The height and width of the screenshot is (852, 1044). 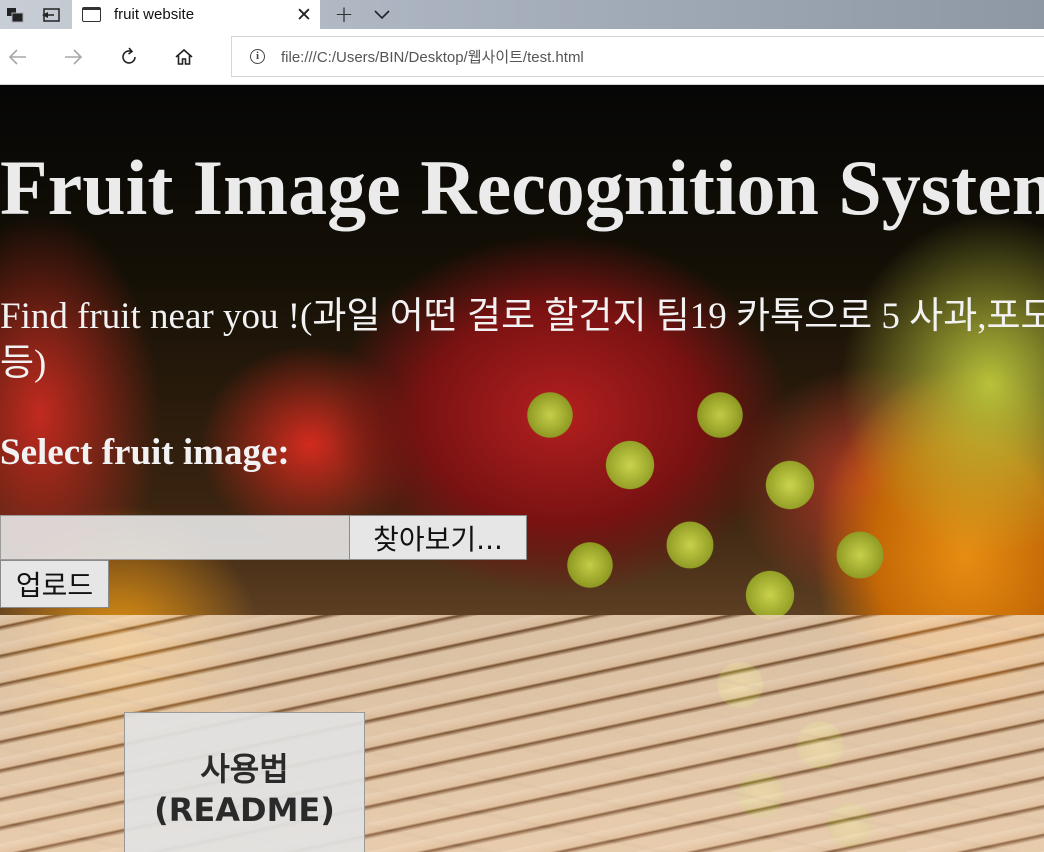 What do you see at coordinates (91, 14) in the screenshot?
I see `page-icon` at bounding box center [91, 14].